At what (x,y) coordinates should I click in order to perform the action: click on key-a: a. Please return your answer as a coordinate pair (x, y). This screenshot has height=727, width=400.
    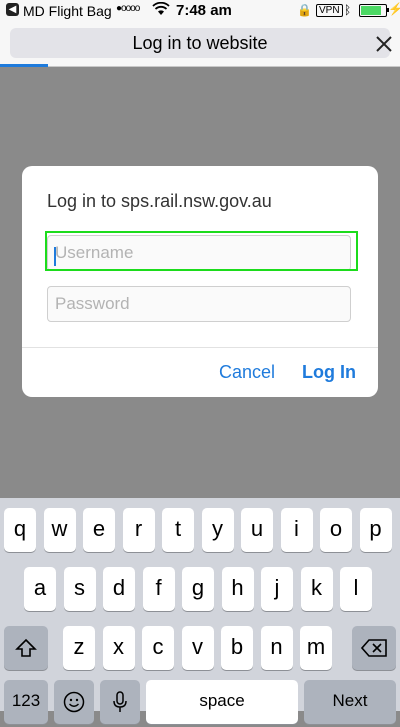
    Looking at the image, I should click on (40, 589).